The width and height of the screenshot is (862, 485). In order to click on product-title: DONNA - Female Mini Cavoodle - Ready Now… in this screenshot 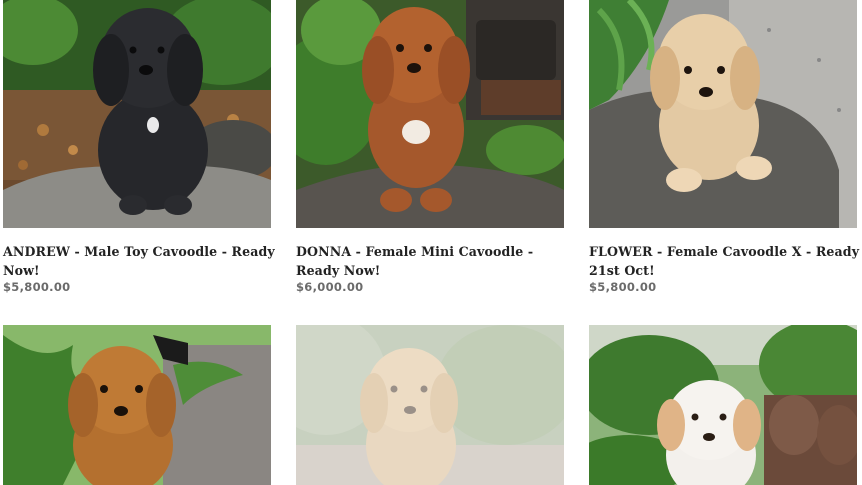, I will do `click(432, 261)`.